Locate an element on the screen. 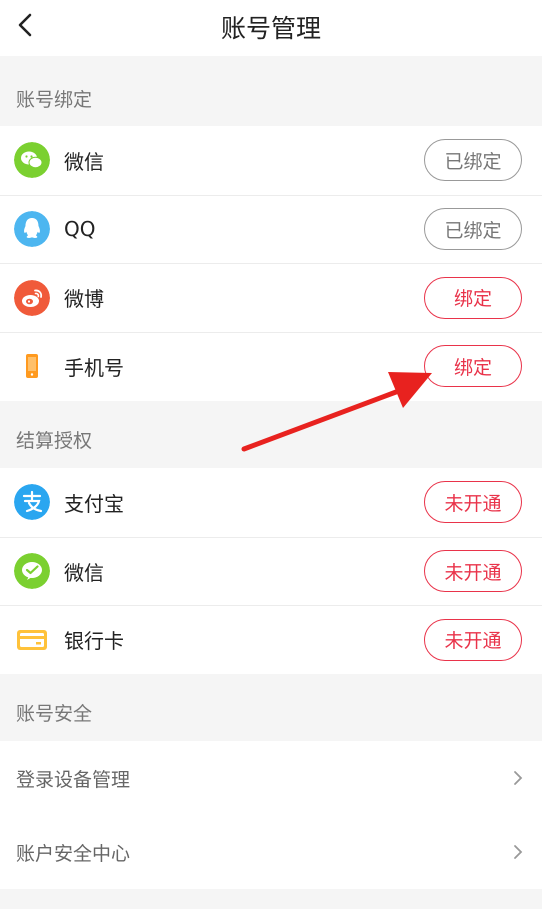 The width and height of the screenshot is (542, 909). binding-row-phone: 手机号 绑定 is located at coordinates (271, 366).